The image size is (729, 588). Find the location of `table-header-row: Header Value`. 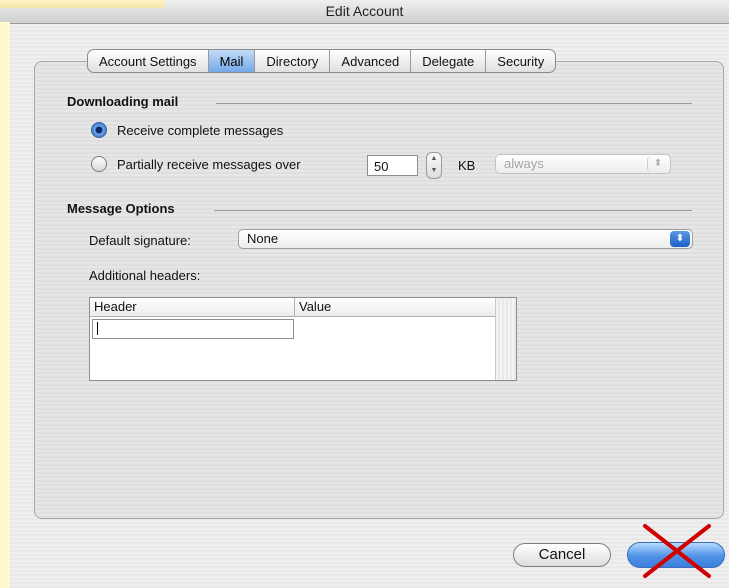

table-header-row: Header Value is located at coordinates (293, 307).